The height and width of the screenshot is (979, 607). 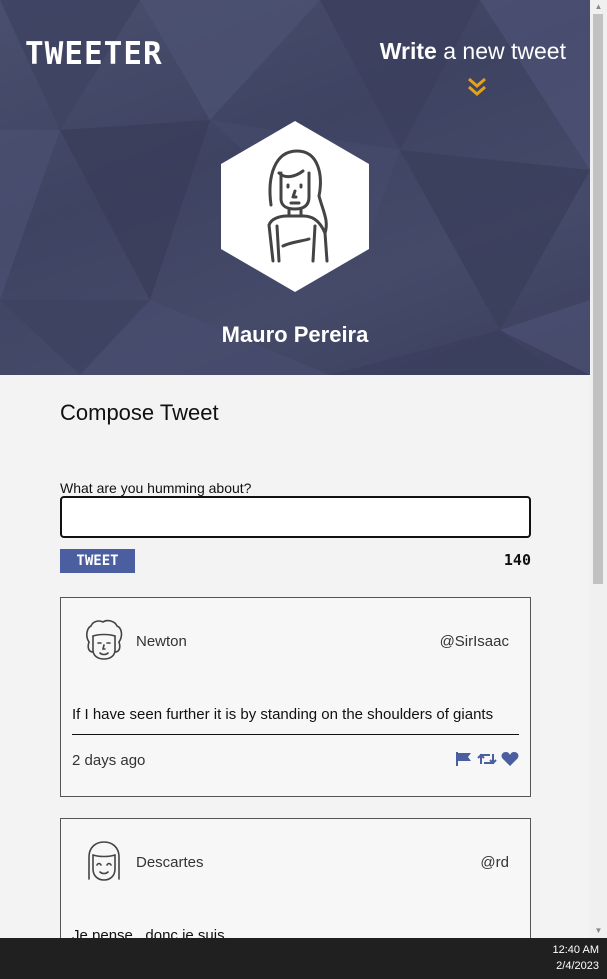 What do you see at coordinates (156, 488) in the screenshot?
I see `tweet-prompt-label: What are you humming about?` at bounding box center [156, 488].